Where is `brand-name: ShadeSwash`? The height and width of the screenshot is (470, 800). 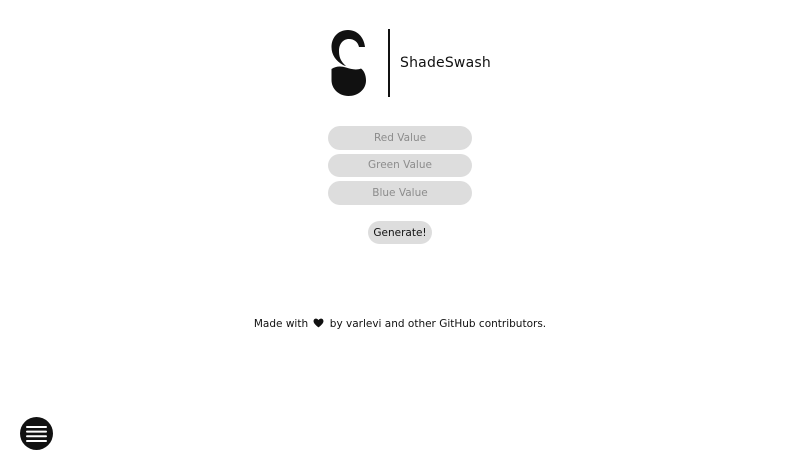
brand-name: ShadeSwash is located at coordinates (445, 63).